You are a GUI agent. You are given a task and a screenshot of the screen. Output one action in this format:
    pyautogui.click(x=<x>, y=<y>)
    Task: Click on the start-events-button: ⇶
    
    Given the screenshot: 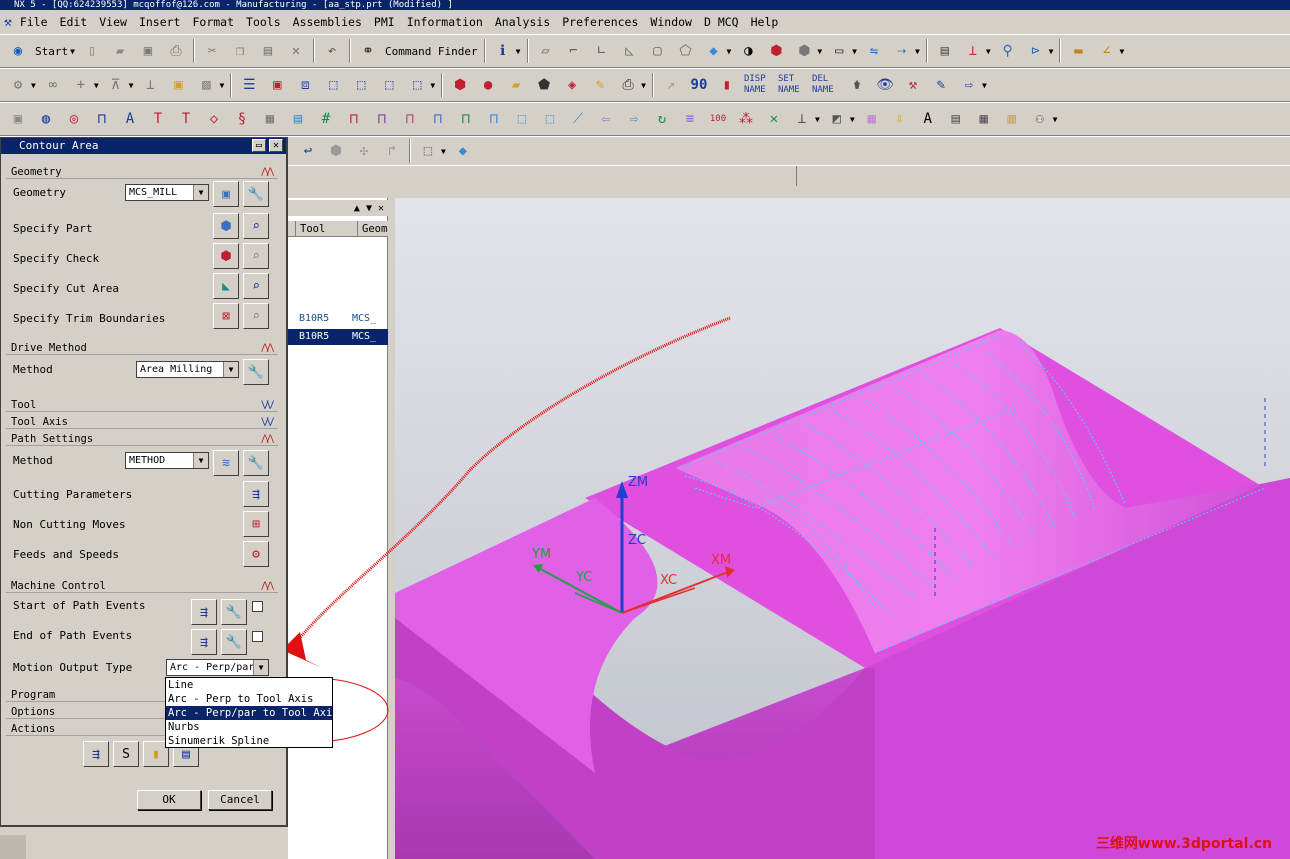 What is the action you would take?
    pyautogui.click(x=204, y=612)
    